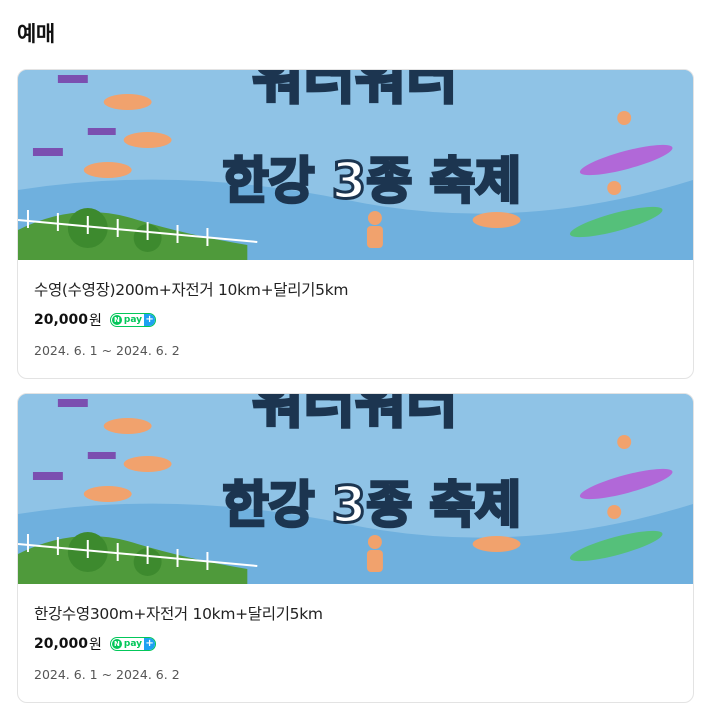 The width and height of the screenshot is (710, 715). I want to click on product-title: 수영(수영장)200m+자전거 10km+달리기5km, so click(191, 290).